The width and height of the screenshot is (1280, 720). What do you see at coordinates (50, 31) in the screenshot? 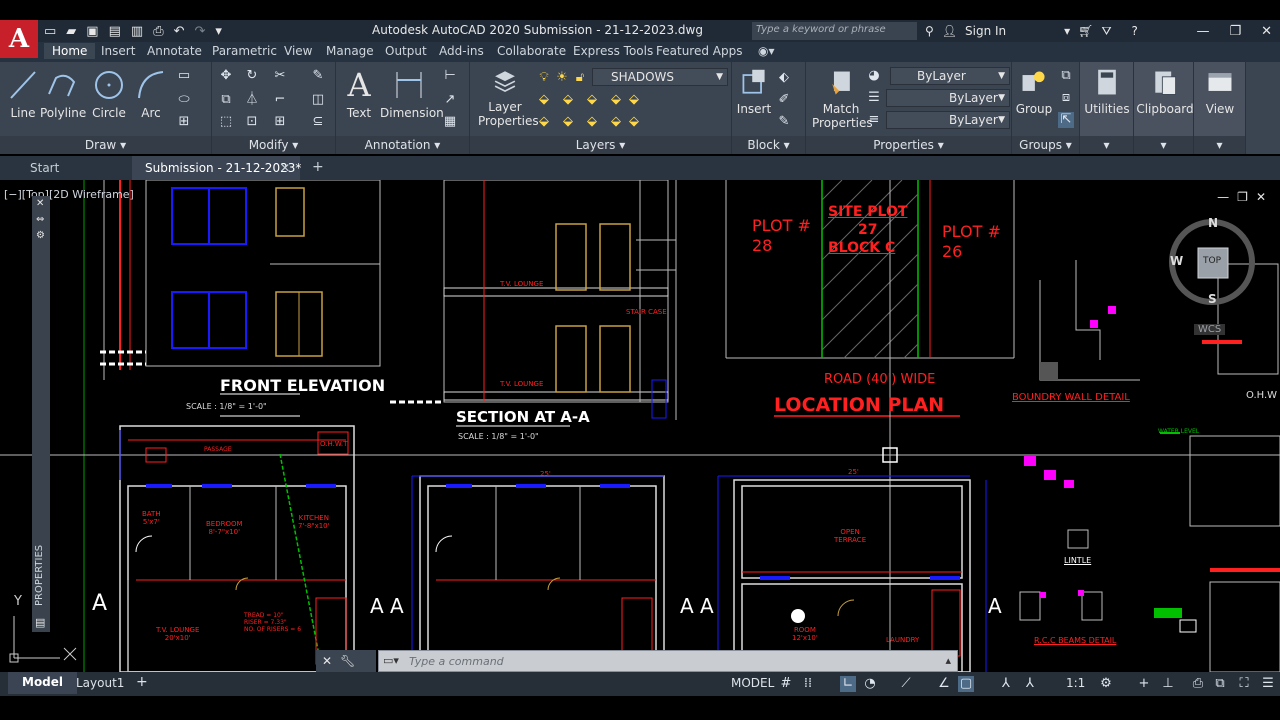
I see `new-file-icon: ▭` at bounding box center [50, 31].